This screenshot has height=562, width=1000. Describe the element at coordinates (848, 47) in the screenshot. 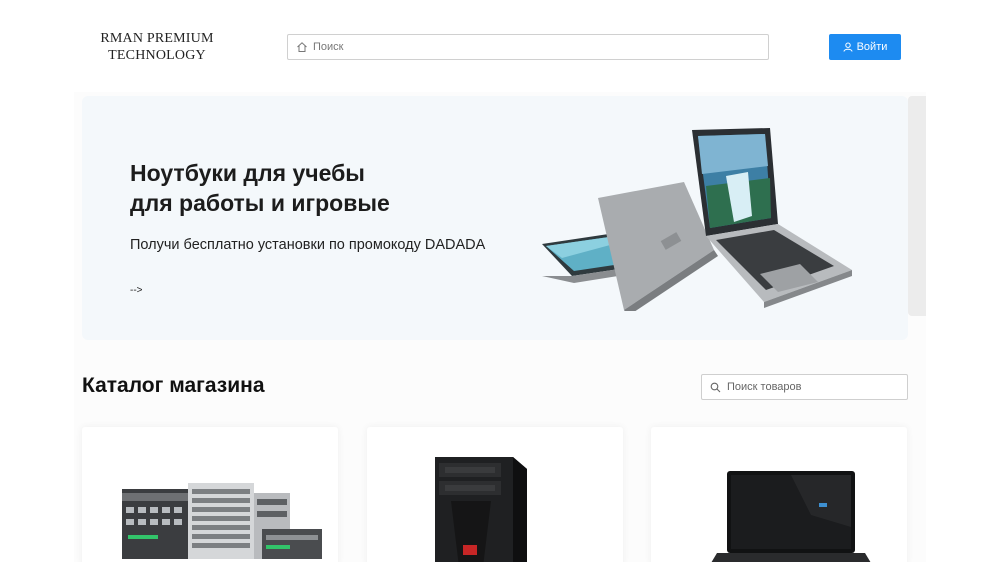

I see `user-icon` at that location.